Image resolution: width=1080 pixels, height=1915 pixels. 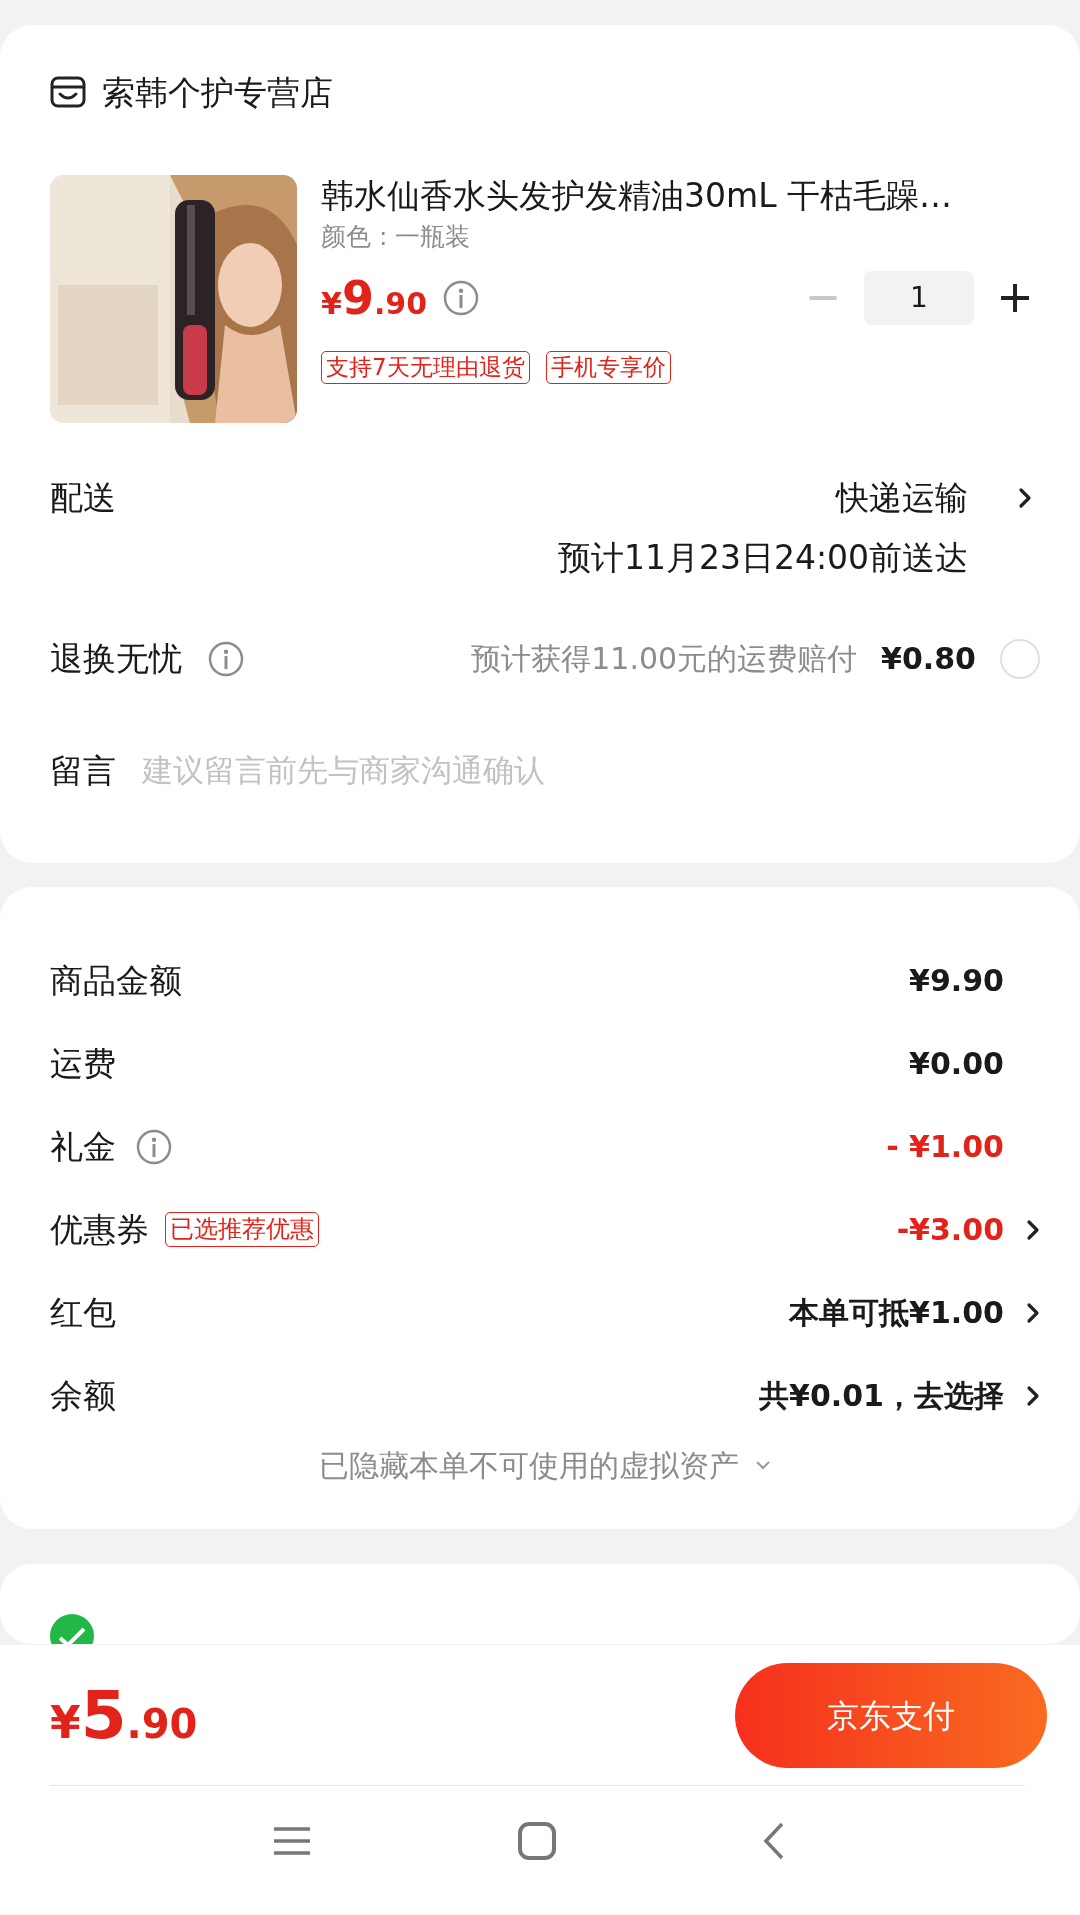 What do you see at coordinates (83, 770) in the screenshot?
I see `message-label: 留言` at bounding box center [83, 770].